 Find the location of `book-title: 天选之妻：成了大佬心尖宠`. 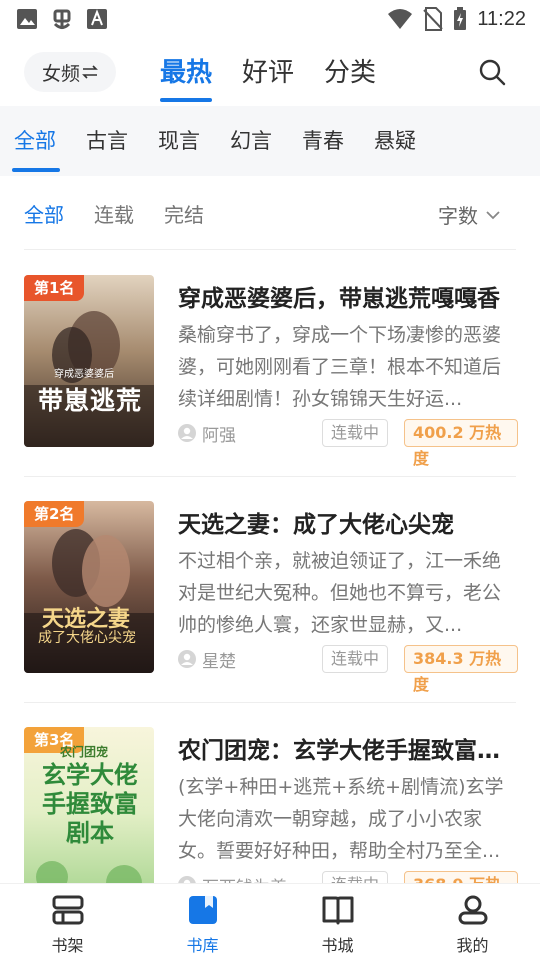

book-title: 天选之妻：成了大佬心尖宠 is located at coordinates (346, 522).